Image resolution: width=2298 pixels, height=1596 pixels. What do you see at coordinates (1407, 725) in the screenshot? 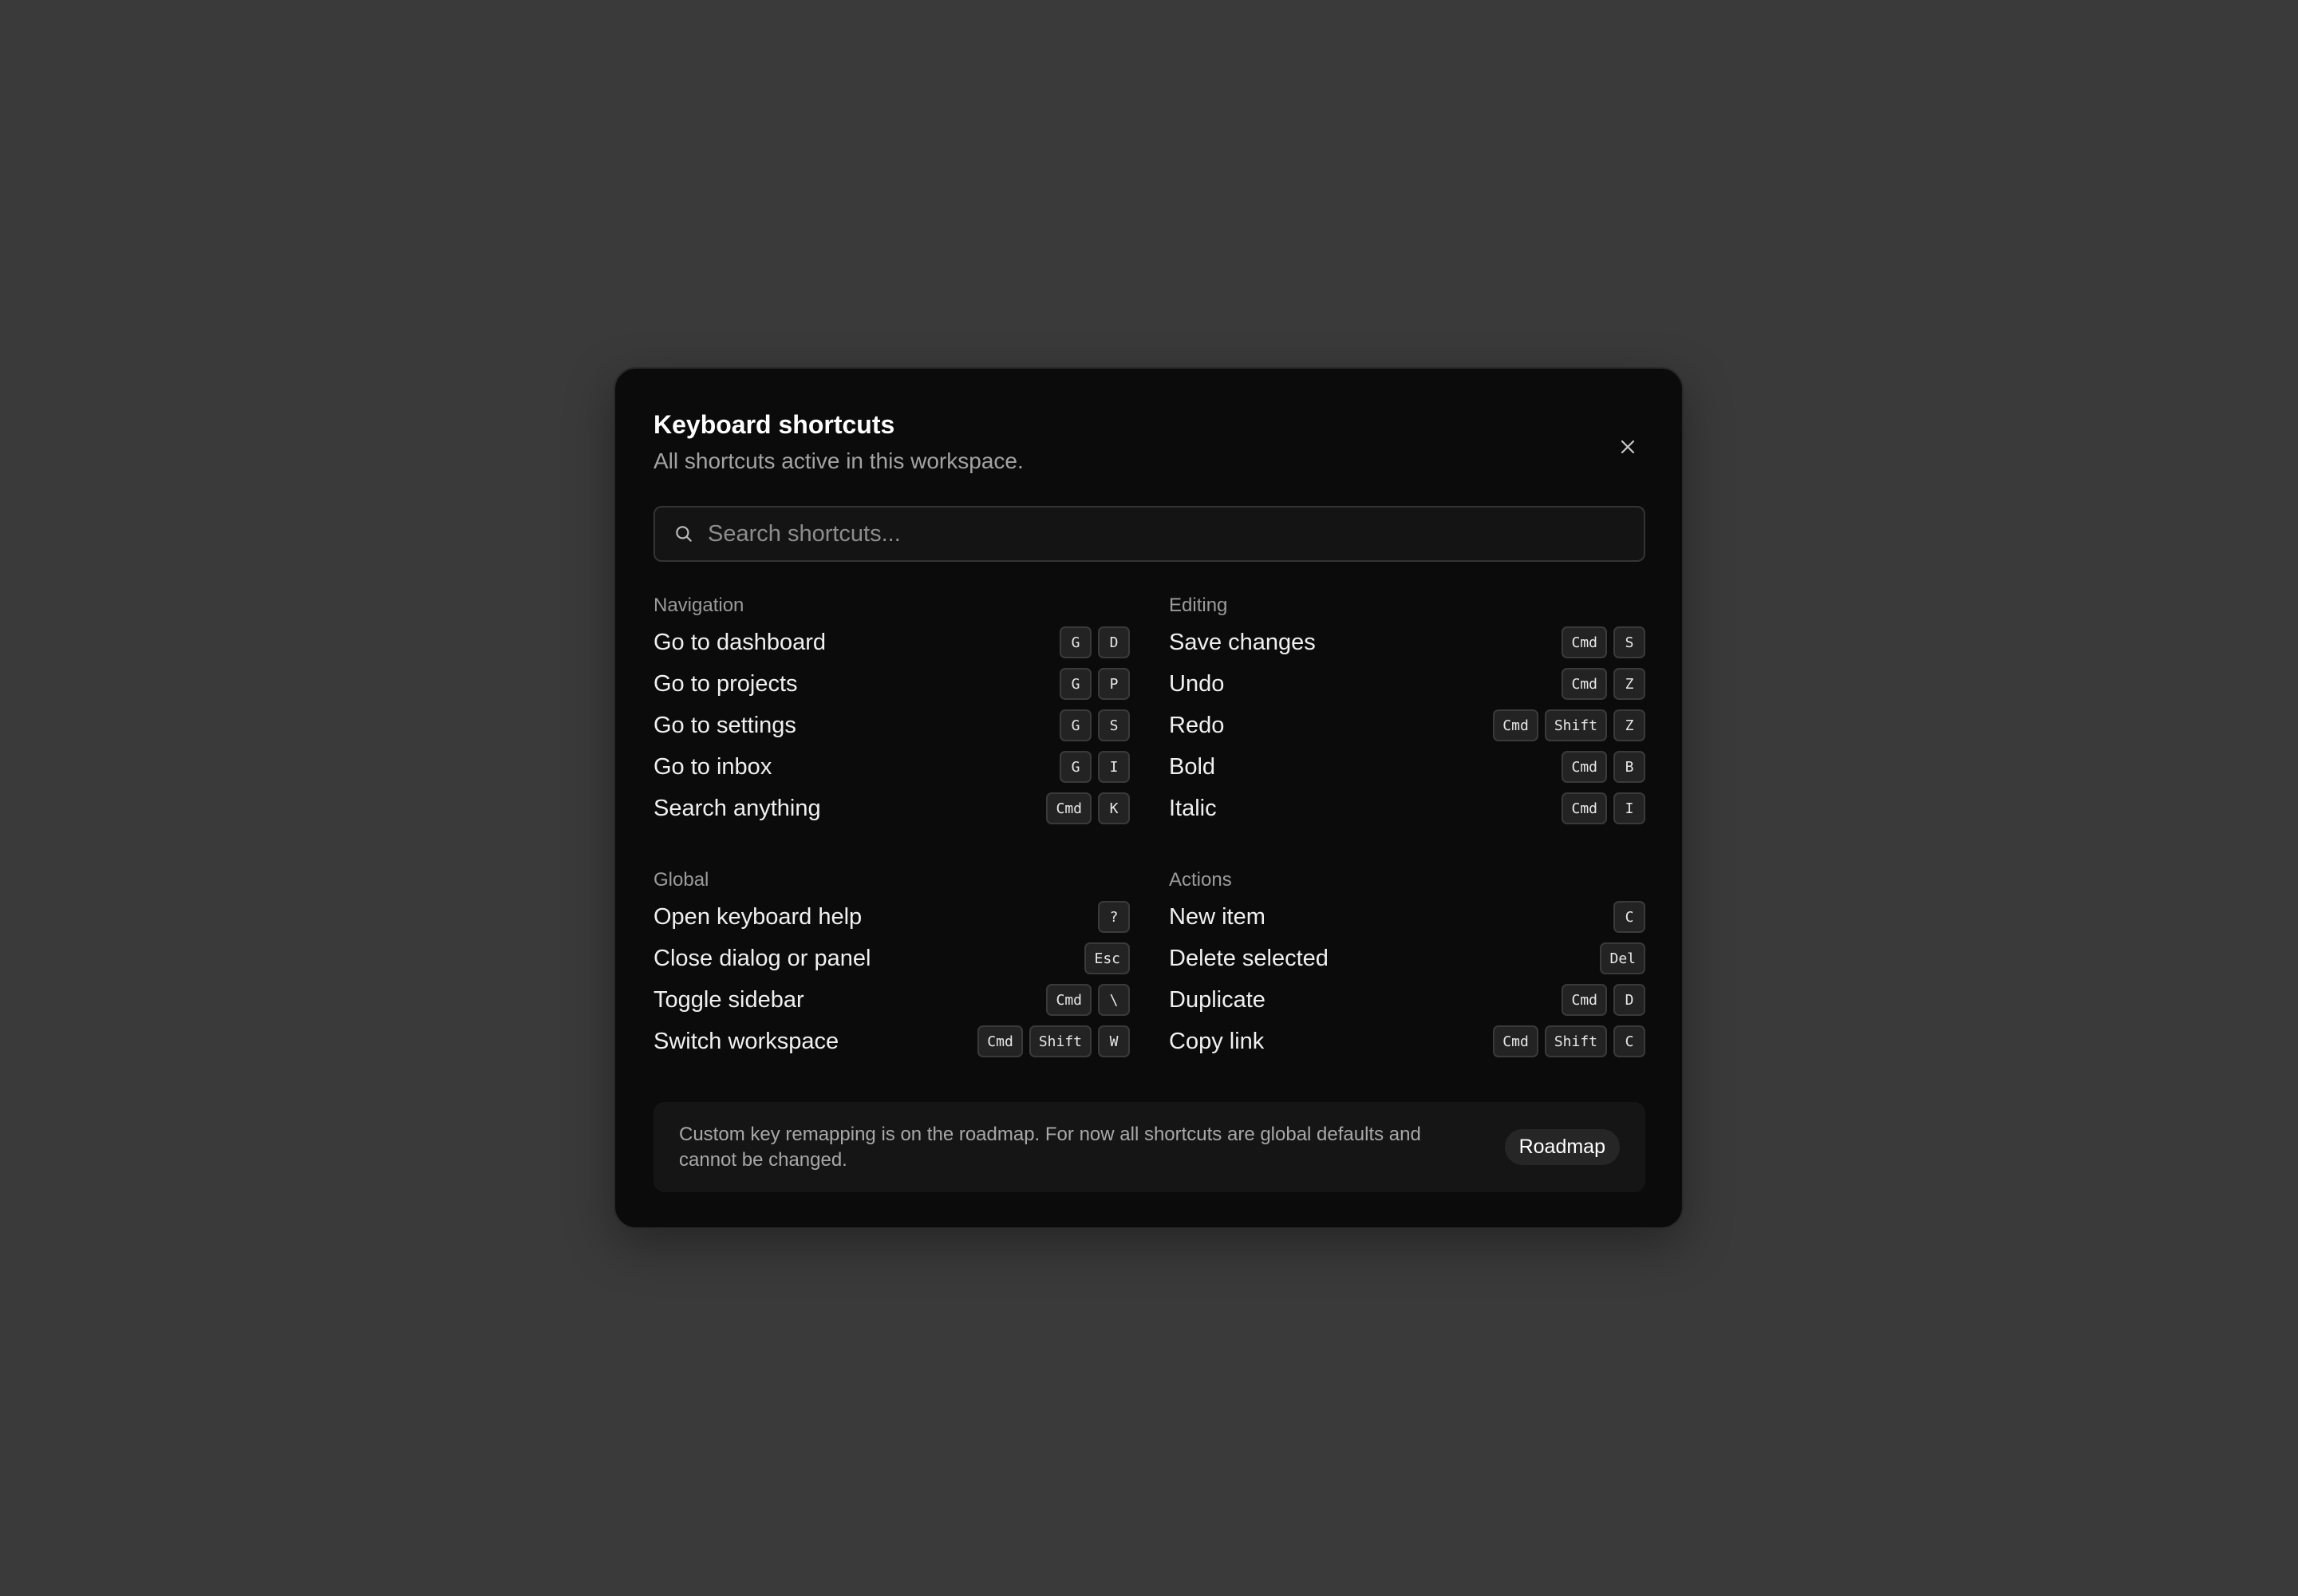
I see `shortcut-row: Redo Cmd Shift Z` at bounding box center [1407, 725].